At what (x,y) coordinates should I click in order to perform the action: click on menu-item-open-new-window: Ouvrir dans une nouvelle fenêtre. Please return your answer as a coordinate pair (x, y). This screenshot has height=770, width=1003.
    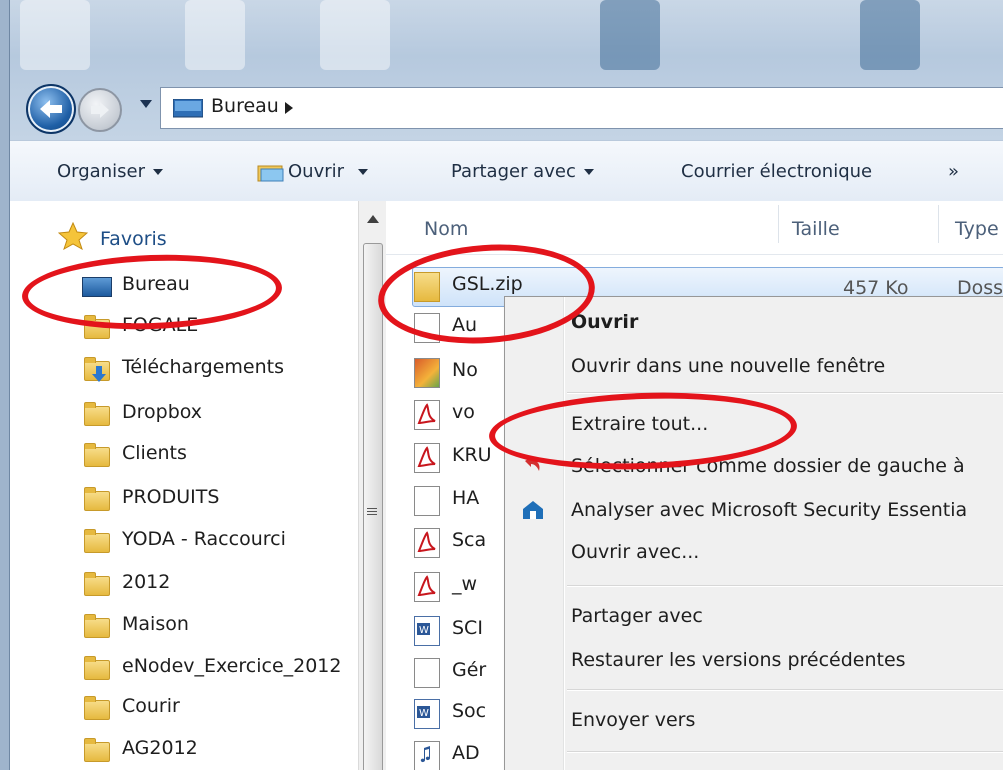
    Looking at the image, I should click on (754, 367).